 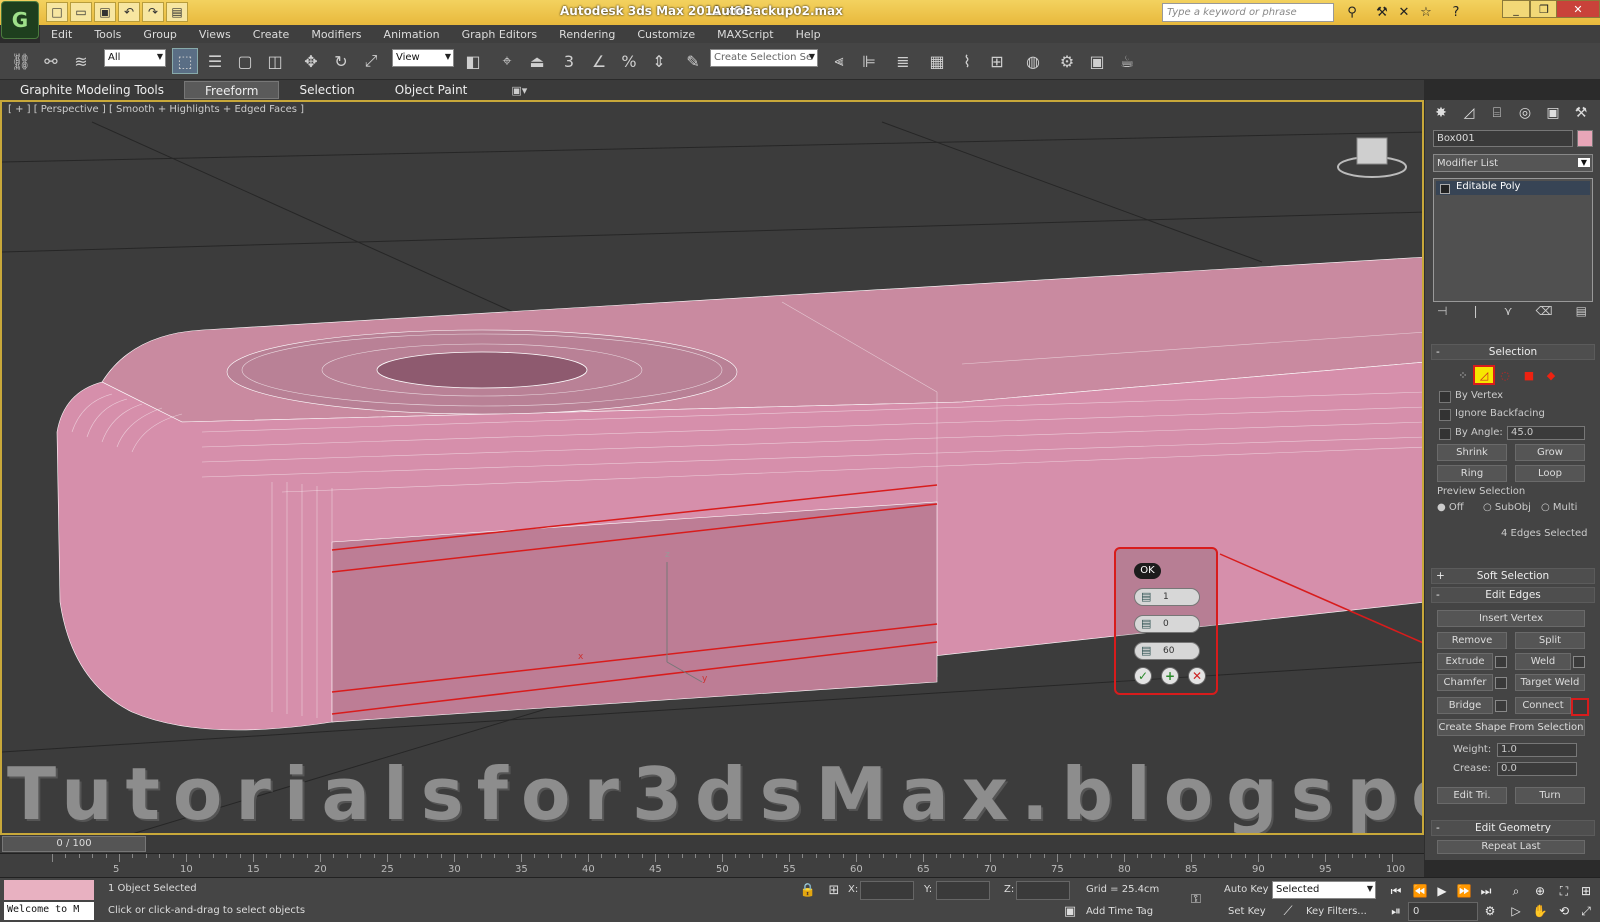 What do you see at coordinates (1544, 313) in the screenshot?
I see `remove-modifier-icon: ⌫` at bounding box center [1544, 313].